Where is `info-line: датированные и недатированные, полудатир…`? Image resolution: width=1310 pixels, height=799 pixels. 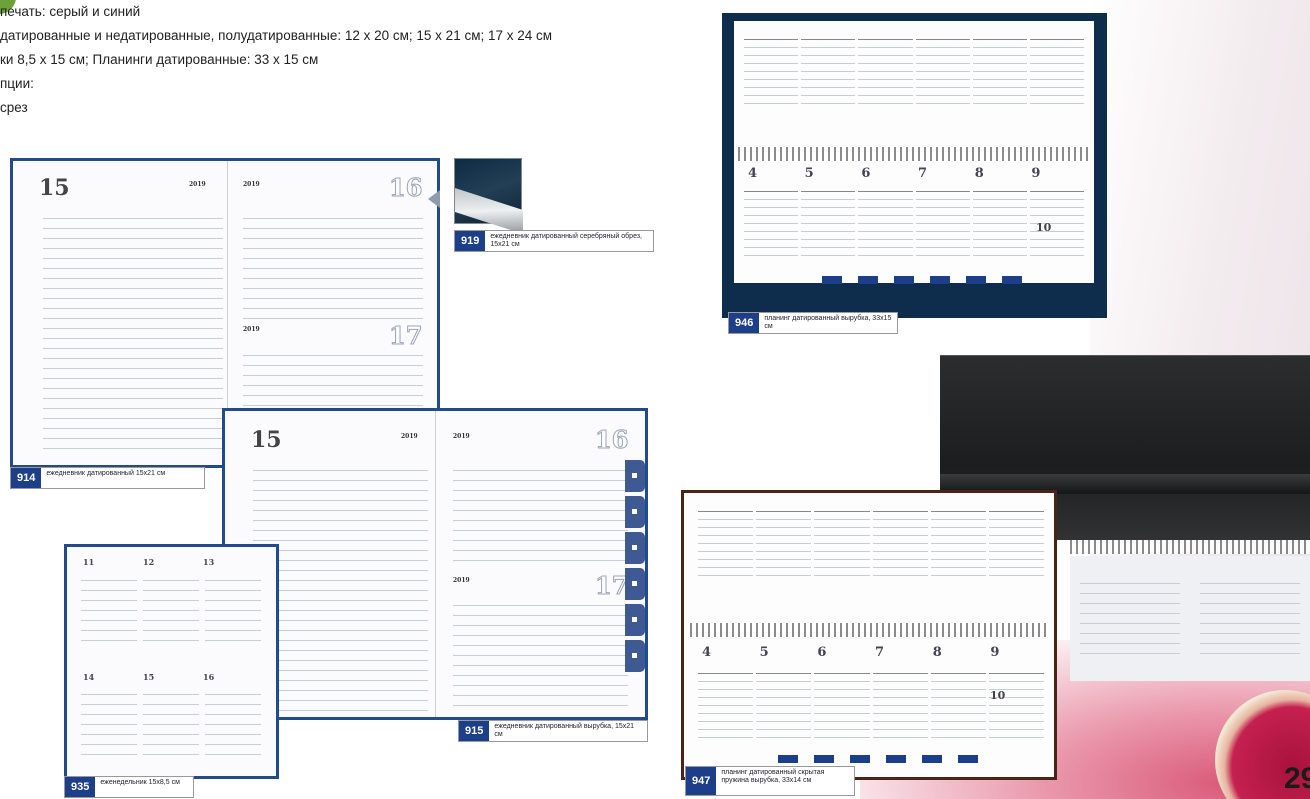
info-line: датированные и недатированные, полудатир… is located at coordinates (276, 35).